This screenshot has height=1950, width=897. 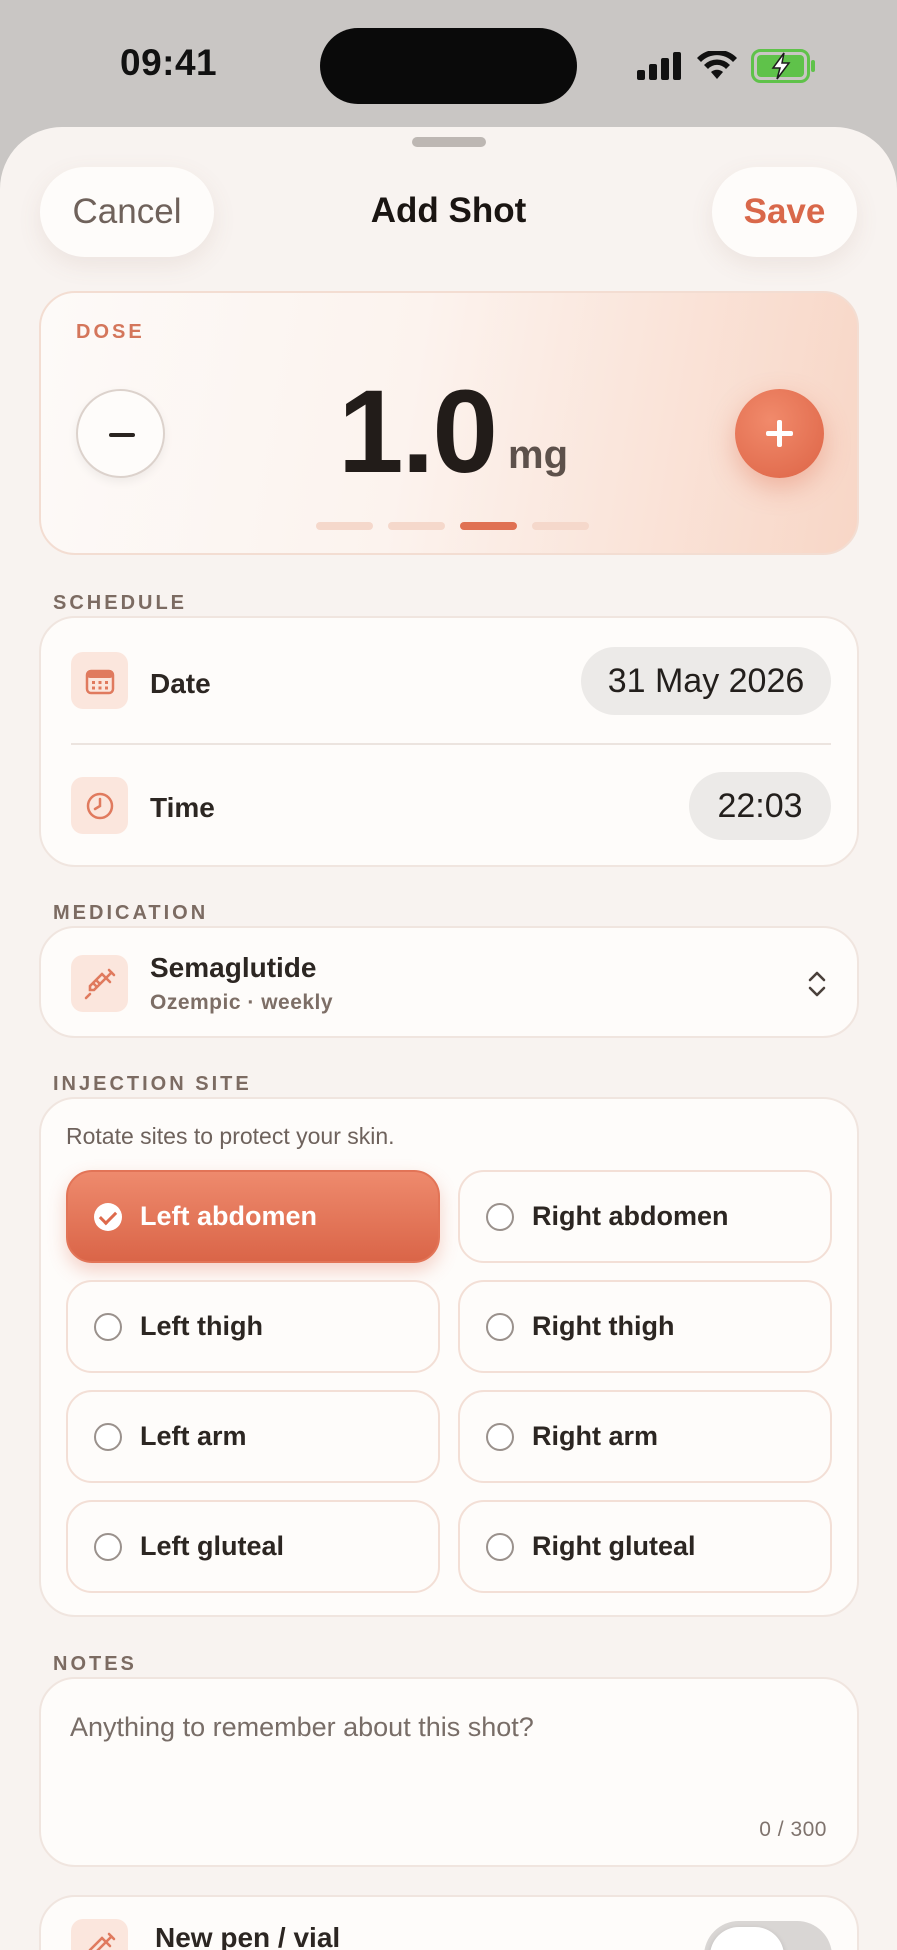 What do you see at coordinates (603, 1326) in the screenshot?
I see `site-option-label: Right thigh` at bounding box center [603, 1326].